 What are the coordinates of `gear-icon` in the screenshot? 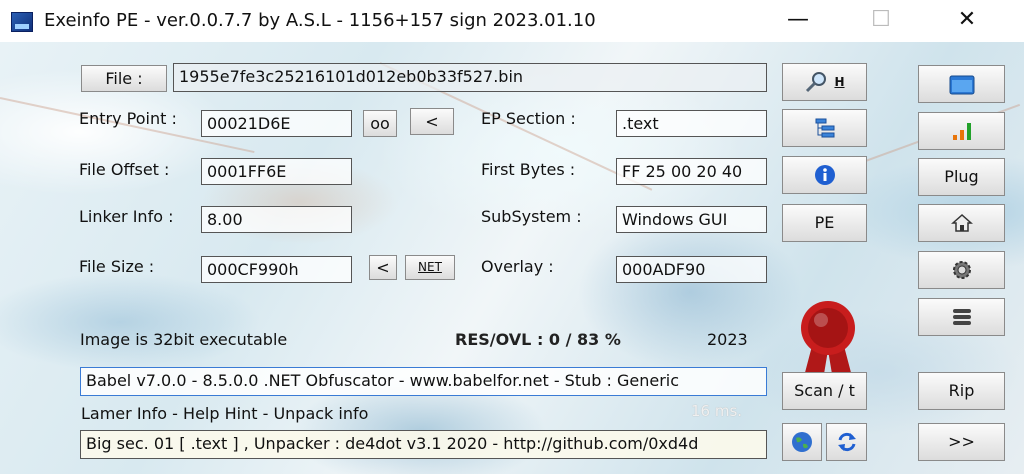 It's located at (961, 270).